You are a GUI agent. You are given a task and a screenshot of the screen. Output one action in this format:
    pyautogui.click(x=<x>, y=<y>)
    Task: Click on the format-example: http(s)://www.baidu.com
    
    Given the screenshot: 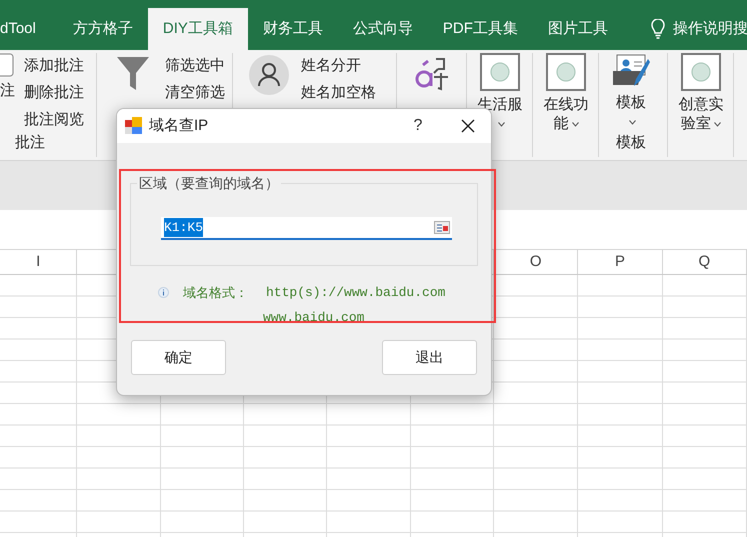 What is the action you would take?
    pyautogui.click(x=356, y=293)
    